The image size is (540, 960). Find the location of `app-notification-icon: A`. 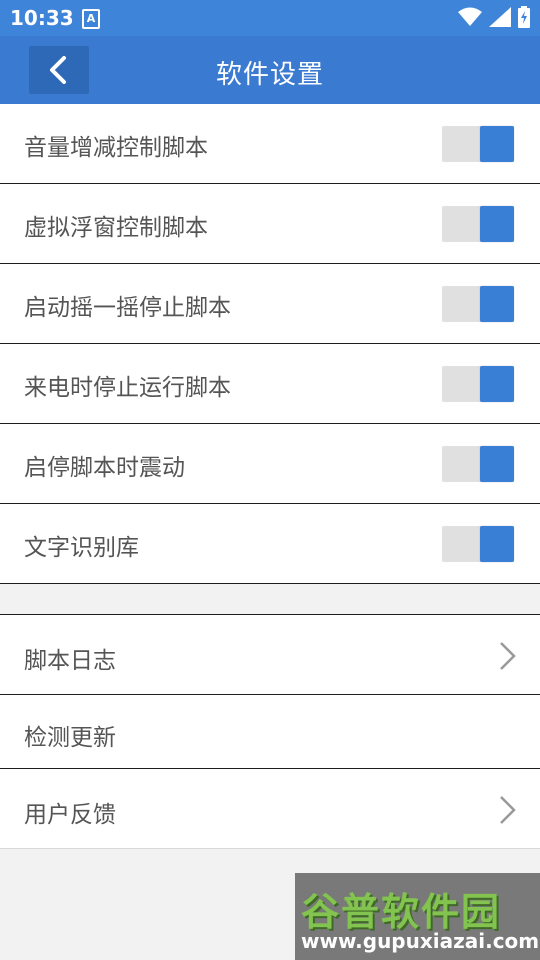

app-notification-icon: A is located at coordinates (91, 19).